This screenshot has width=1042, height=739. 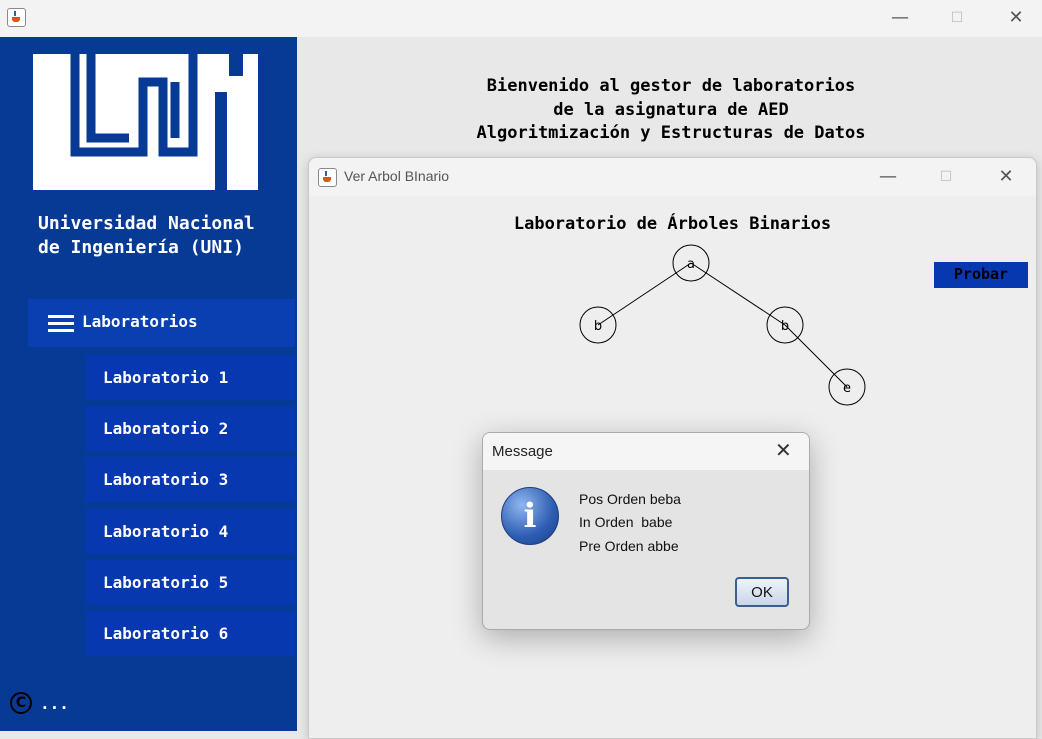 I want to click on copyright-icon: C, so click(x=21, y=703).